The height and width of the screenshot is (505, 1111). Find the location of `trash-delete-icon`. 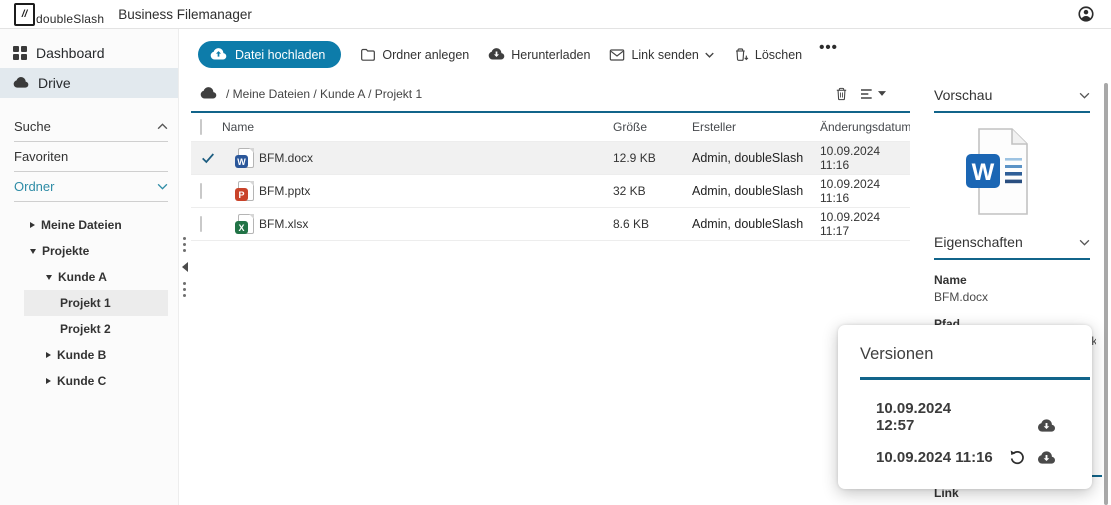

trash-delete-icon is located at coordinates (742, 54).